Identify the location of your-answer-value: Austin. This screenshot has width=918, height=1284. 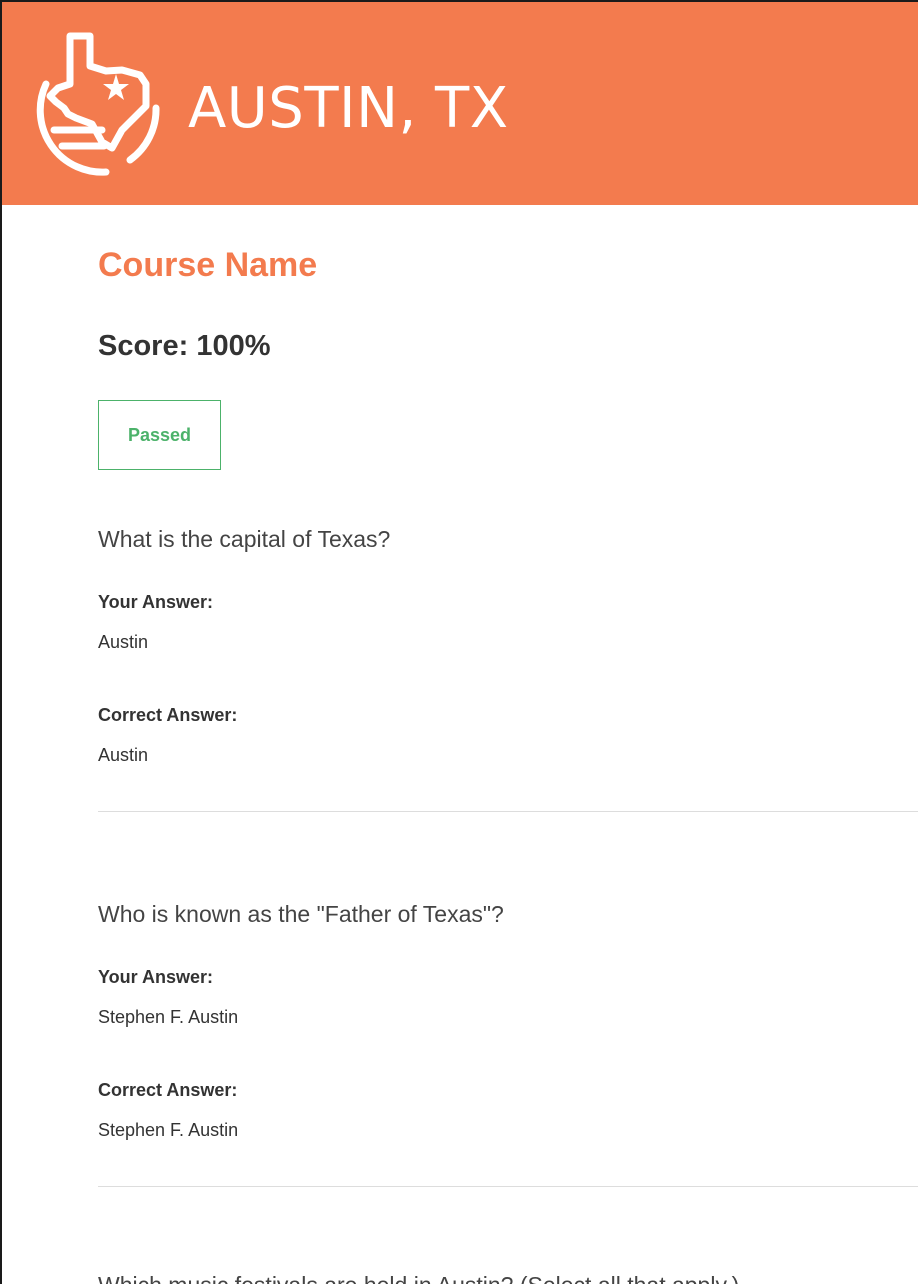
(123, 642).